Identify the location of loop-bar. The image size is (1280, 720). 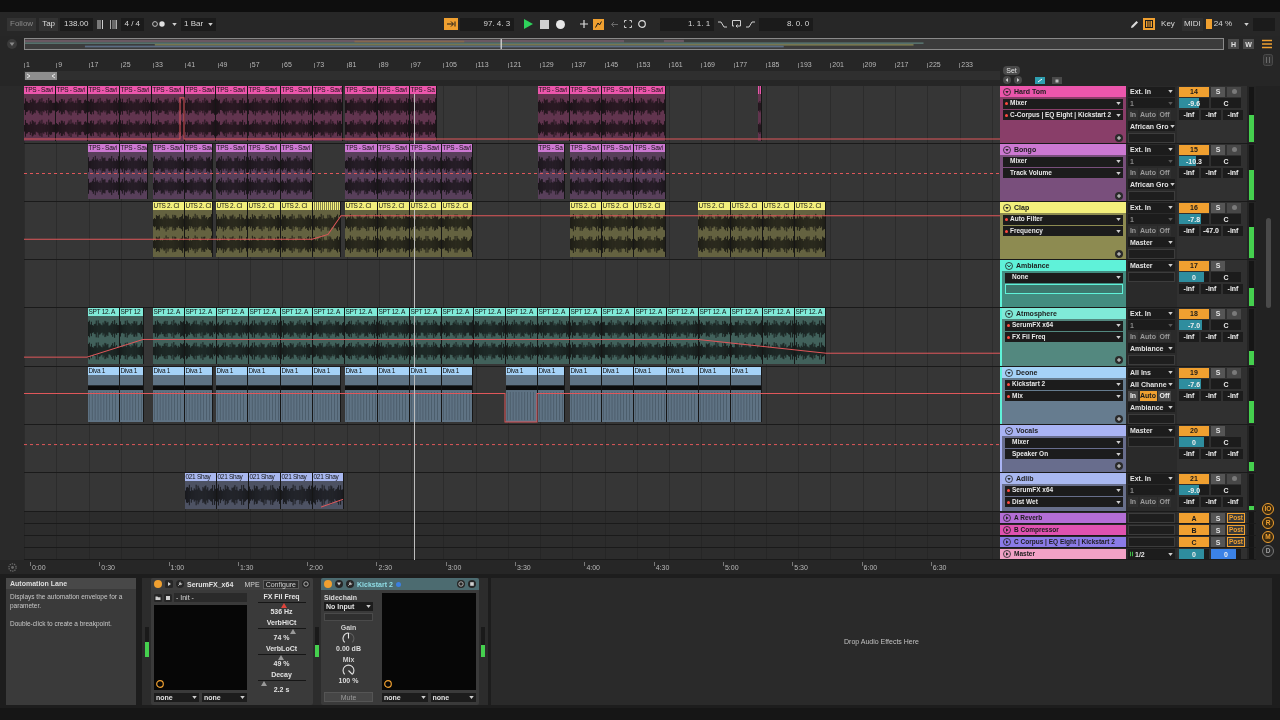
(512, 75).